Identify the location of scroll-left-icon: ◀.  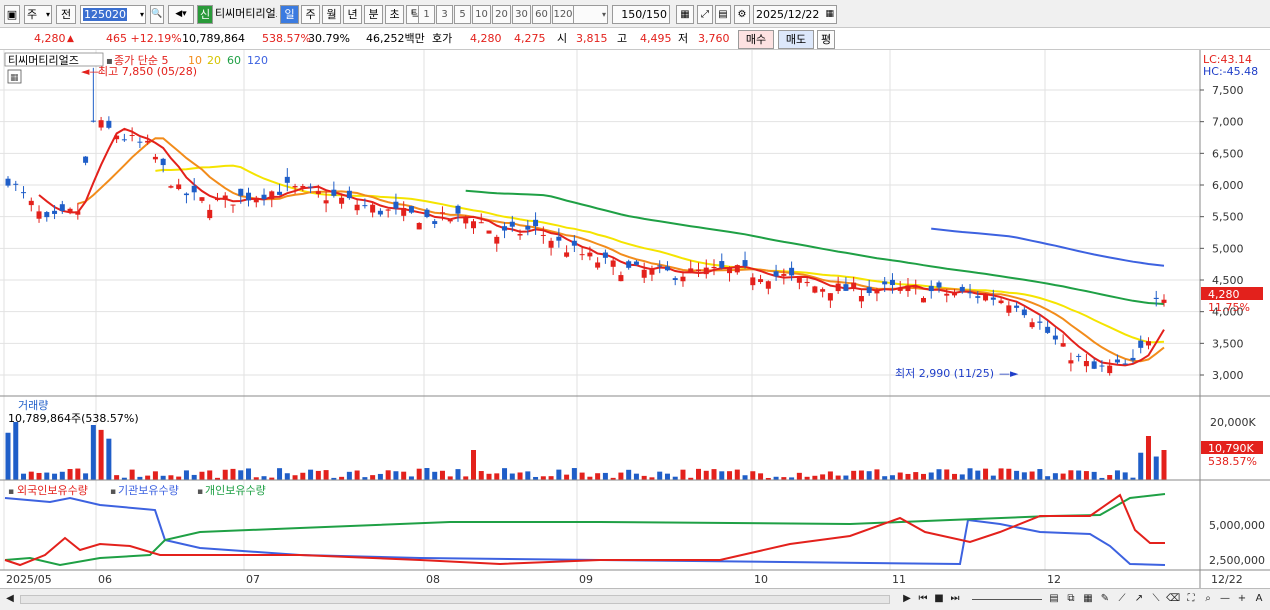
(10, 599).